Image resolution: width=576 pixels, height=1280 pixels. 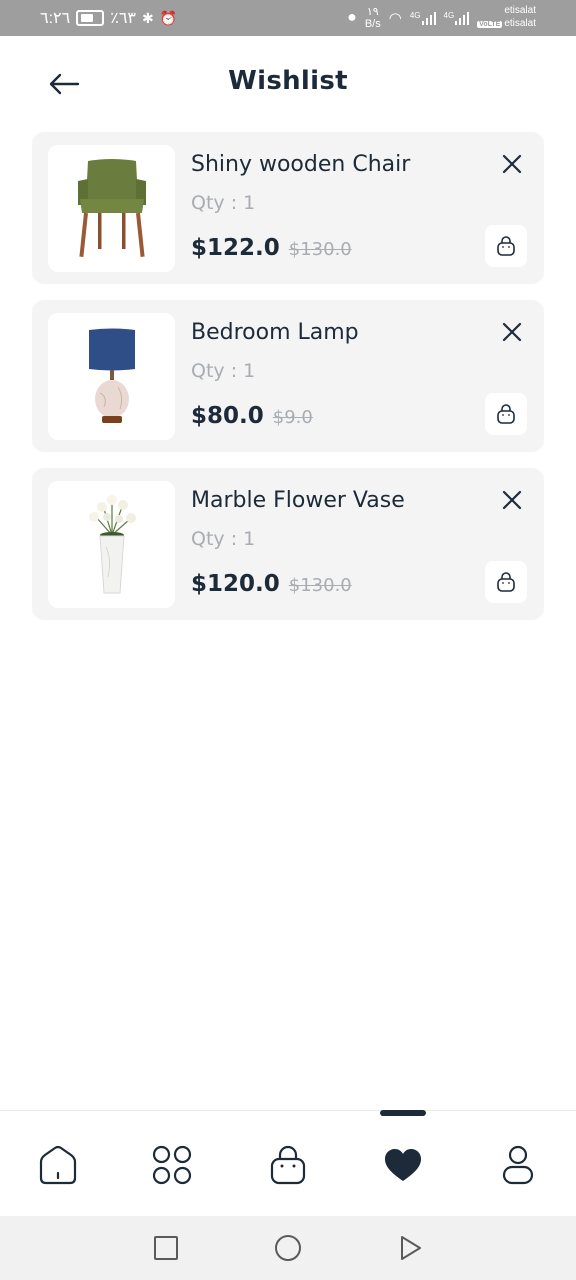 I want to click on bottom-nav, so click(x=288, y=1163).